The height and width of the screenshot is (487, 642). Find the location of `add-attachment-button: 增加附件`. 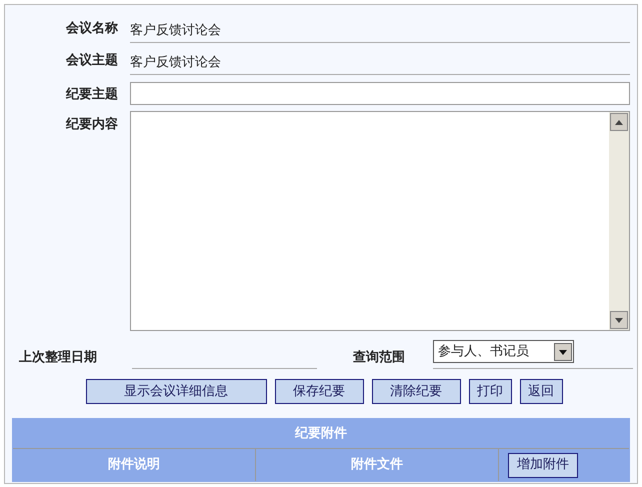

add-attachment-button: 增加附件 is located at coordinates (543, 465).